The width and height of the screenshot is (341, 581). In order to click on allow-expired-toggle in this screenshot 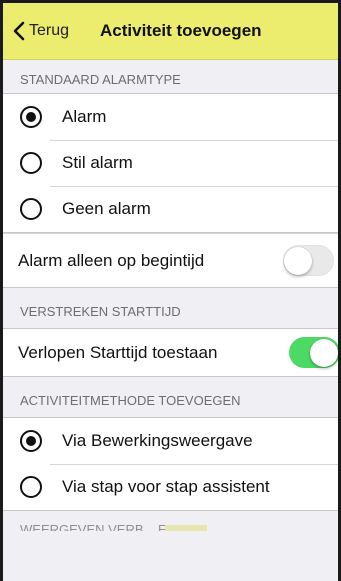, I will do `click(313, 352)`.